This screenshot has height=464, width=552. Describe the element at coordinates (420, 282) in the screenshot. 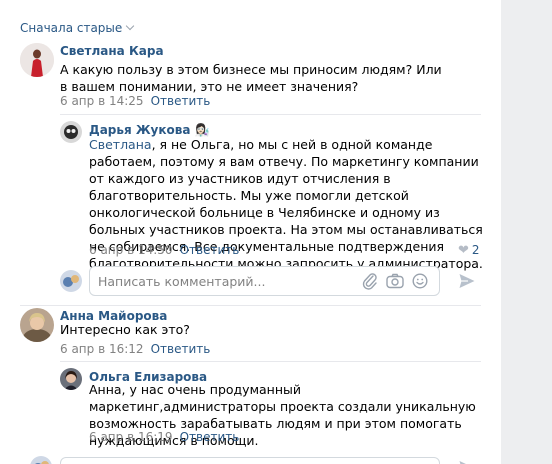

I see `emoji-icon` at that location.